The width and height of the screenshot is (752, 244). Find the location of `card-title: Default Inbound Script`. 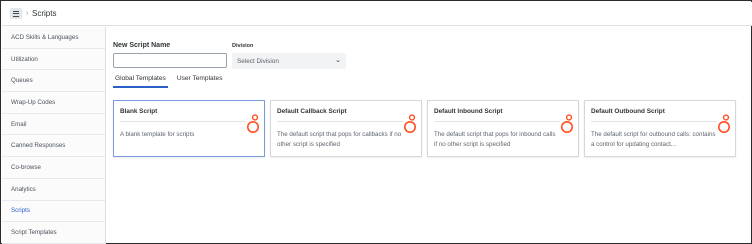

card-title: Default Inbound Script is located at coordinates (468, 111).